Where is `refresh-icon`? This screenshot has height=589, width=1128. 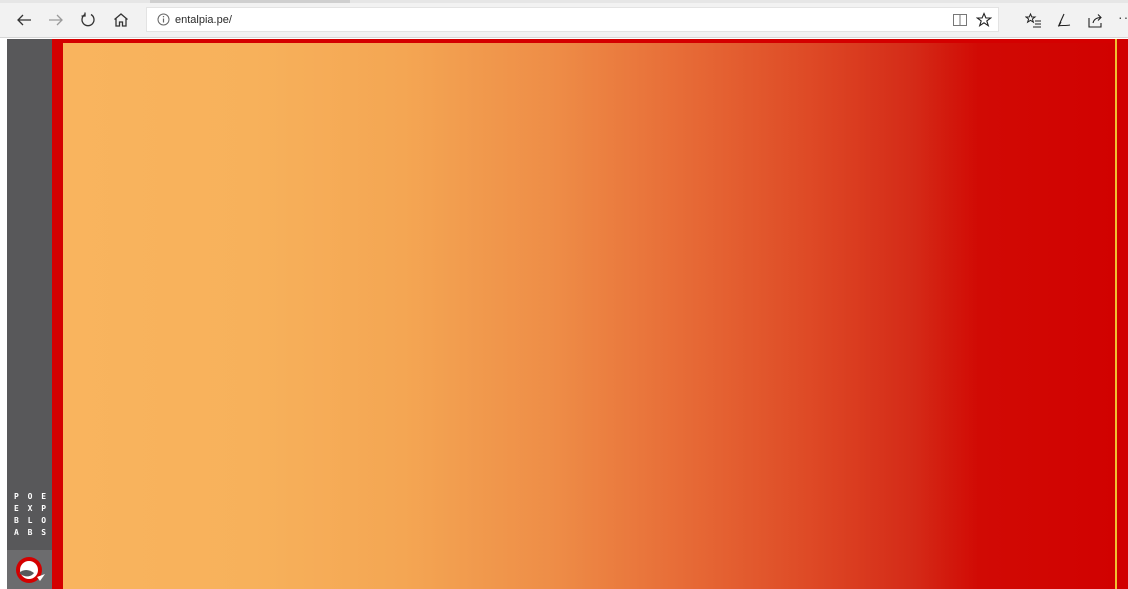
refresh-icon is located at coordinates (88, 19).